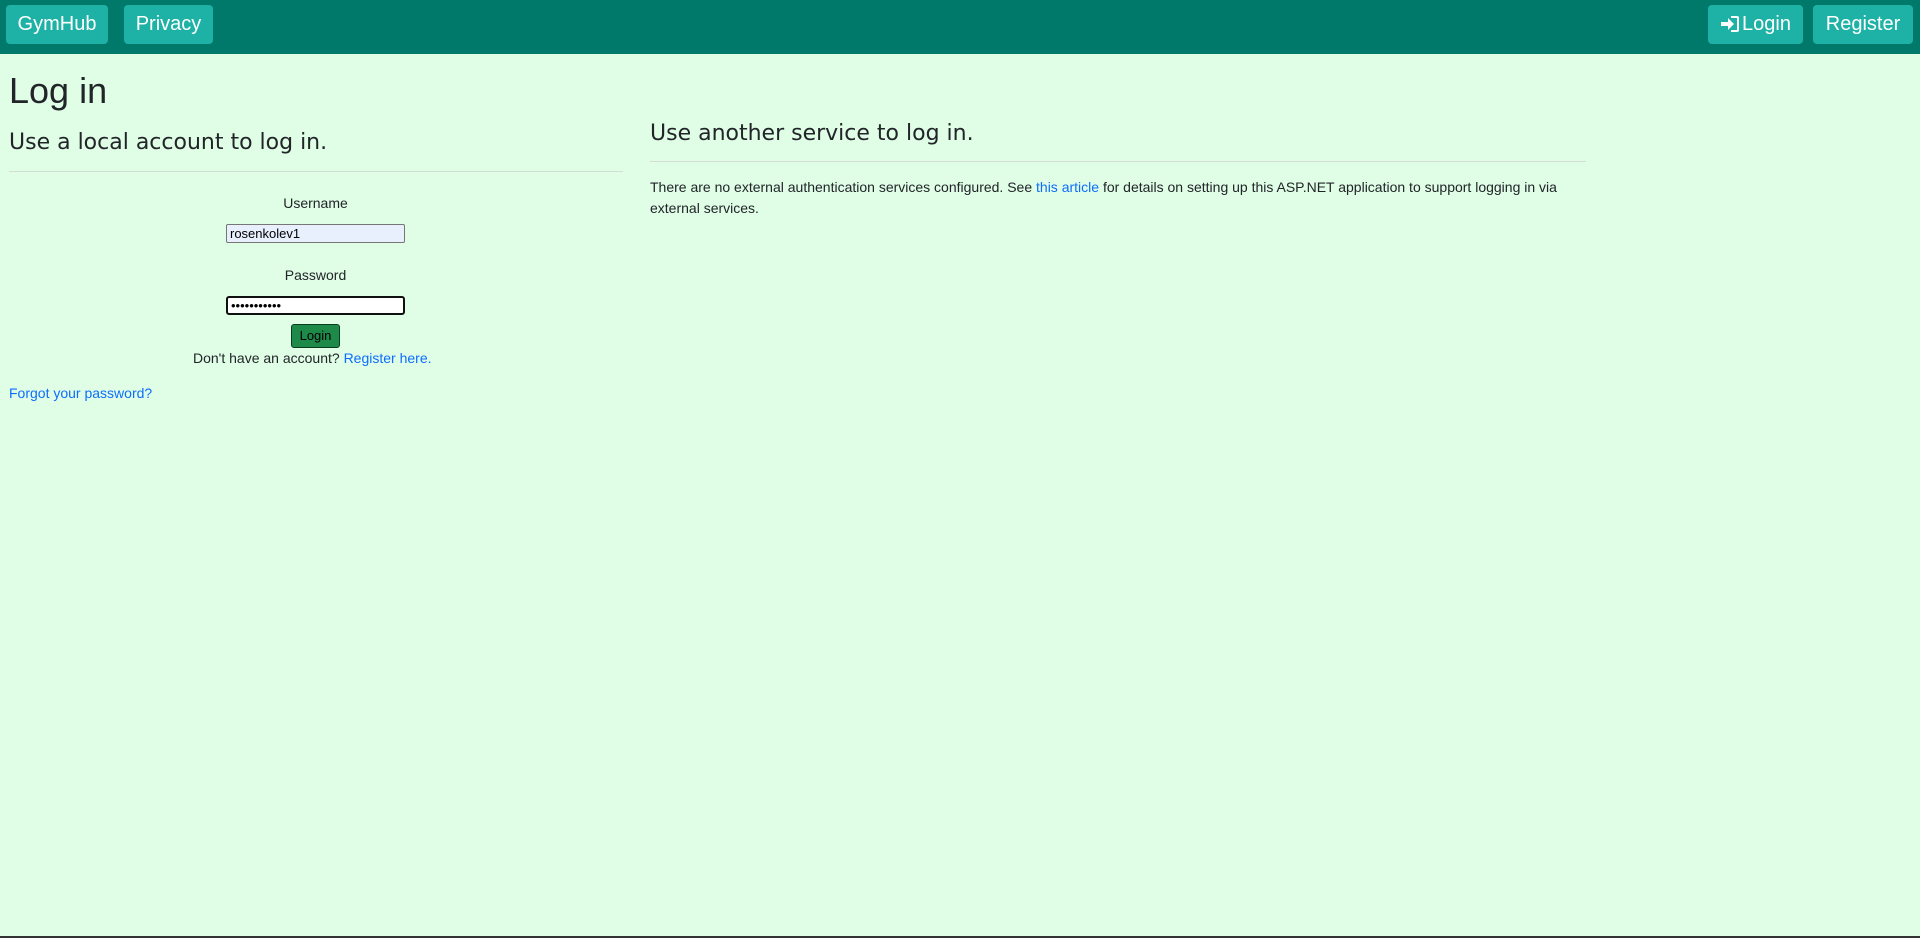 This screenshot has width=1920, height=938. Describe the element at coordinates (316, 171) in the screenshot. I see `local-divider` at that location.